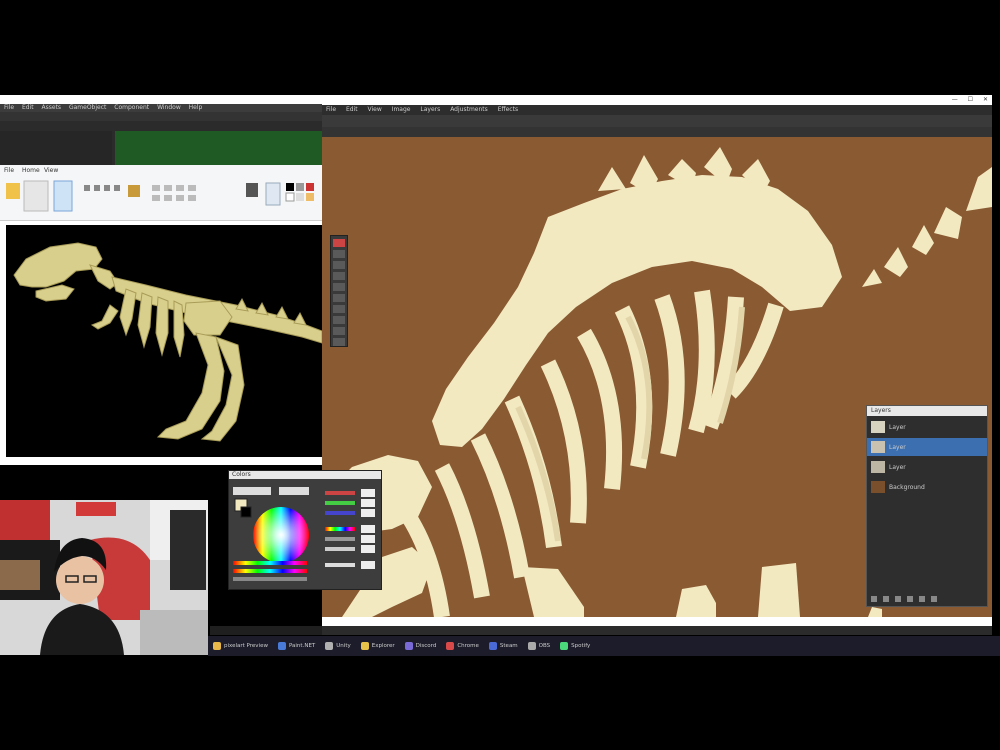 The height and width of the screenshot is (750, 1000). What do you see at coordinates (955, 99) in the screenshot?
I see `minimize-button: —` at bounding box center [955, 99].